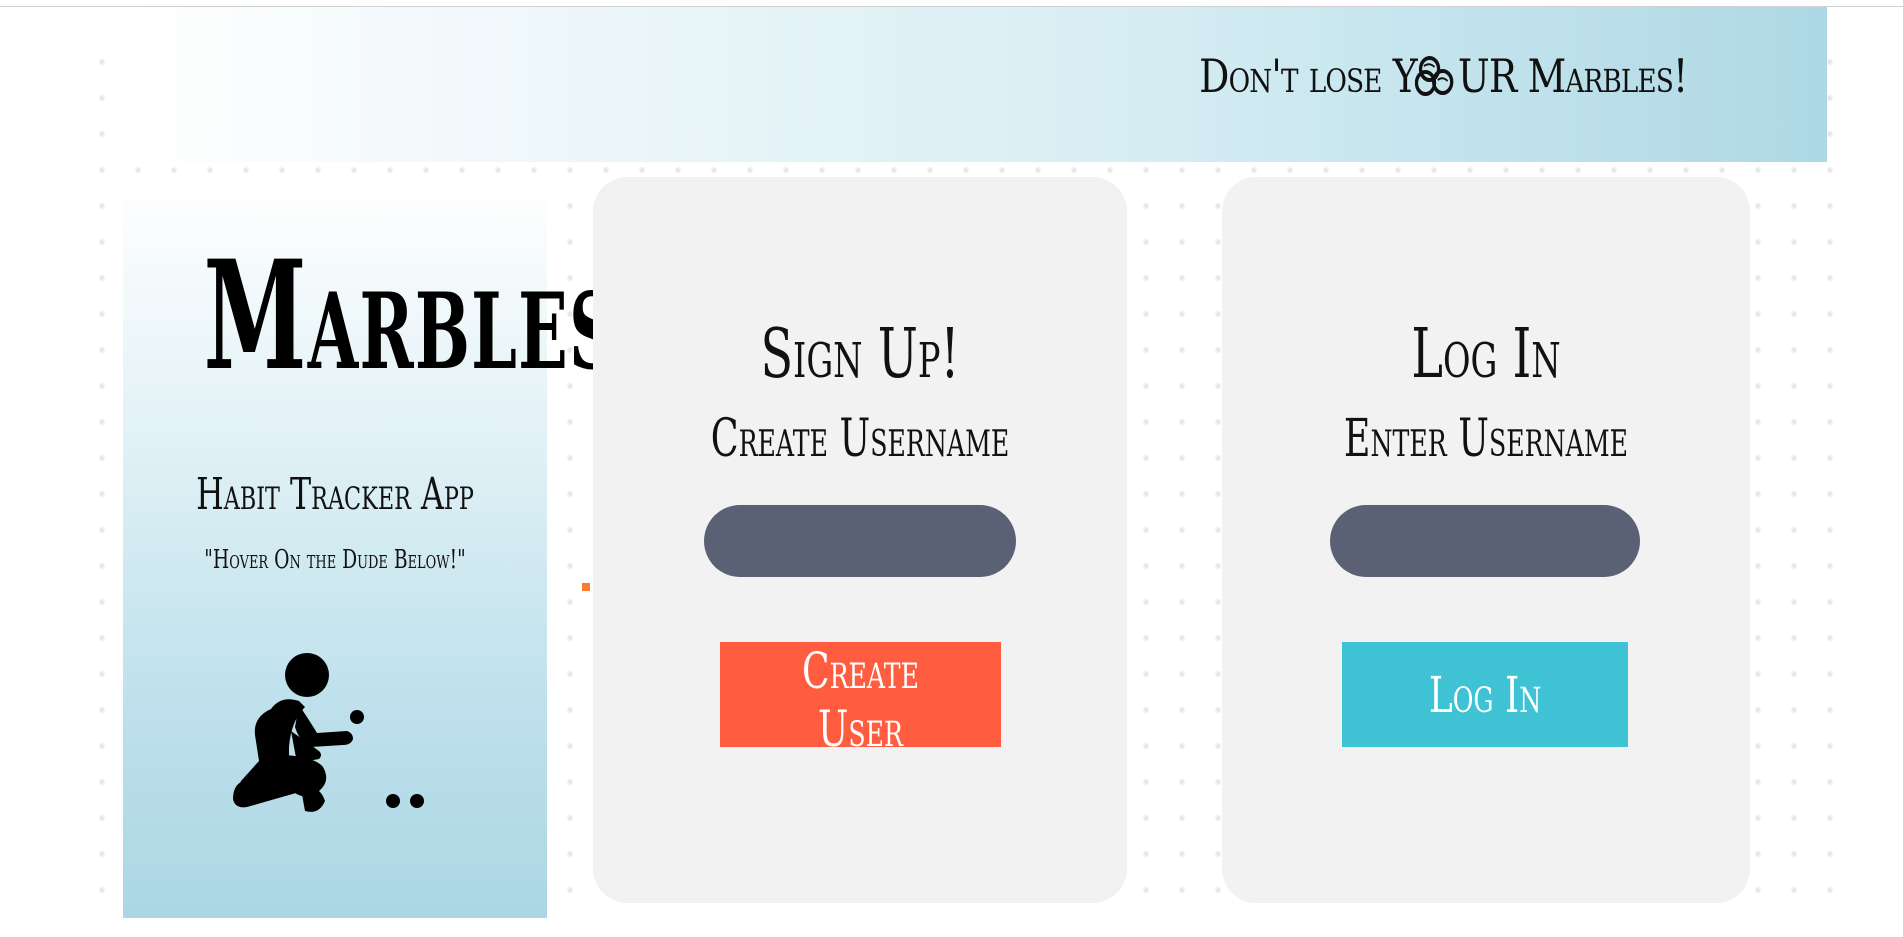 Image resolution: width=1903 pixels, height=937 pixels. What do you see at coordinates (1572, 76) in the screenshot?
I see `tagline-text-end: UR Marbles!` at bounding box center [1572, 76].